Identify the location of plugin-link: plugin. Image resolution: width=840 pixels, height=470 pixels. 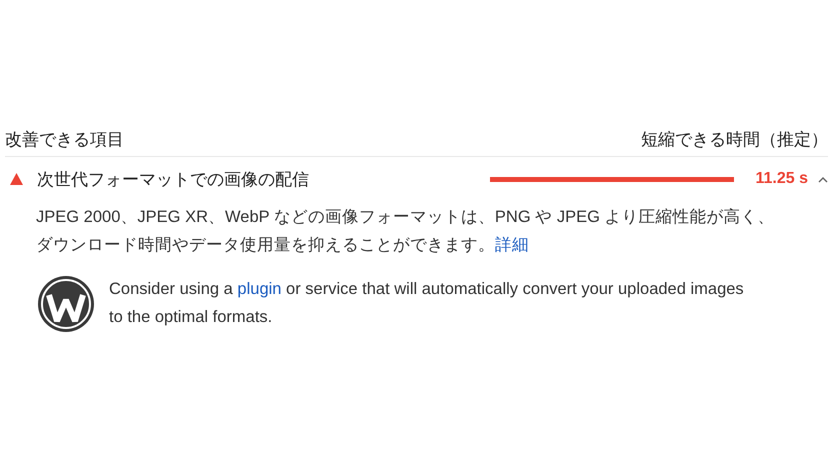
(259, 289).